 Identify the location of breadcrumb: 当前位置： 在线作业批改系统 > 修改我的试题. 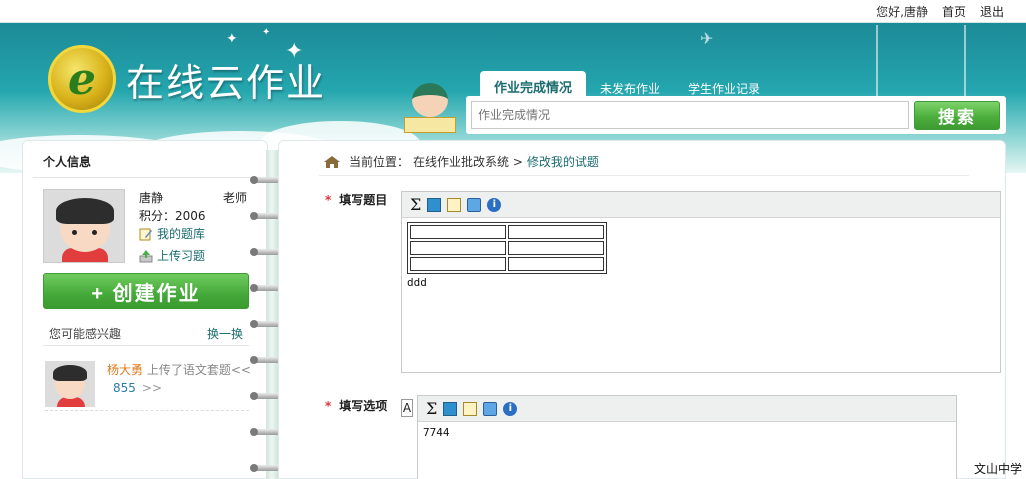
(461, 161).